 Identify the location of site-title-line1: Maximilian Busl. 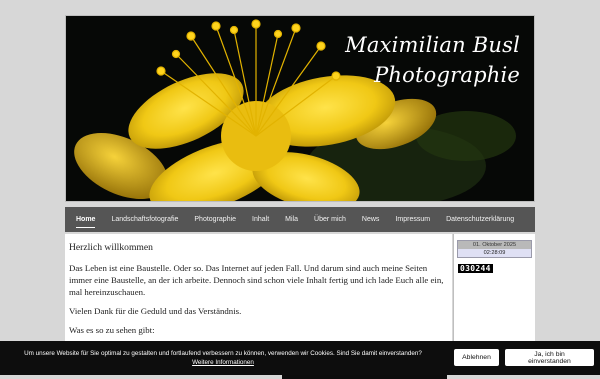
(432, 45).